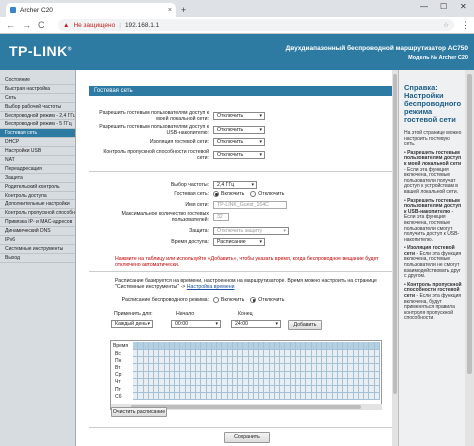  Describe the element at coordinates (41, 25) in the screenshot. I see `reload-button: C` at that location.